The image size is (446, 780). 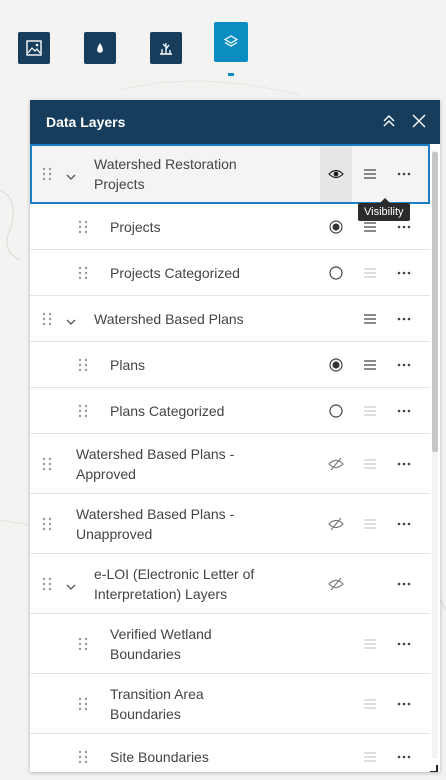 I want to click on image-icon, so click(x=34, y=48).